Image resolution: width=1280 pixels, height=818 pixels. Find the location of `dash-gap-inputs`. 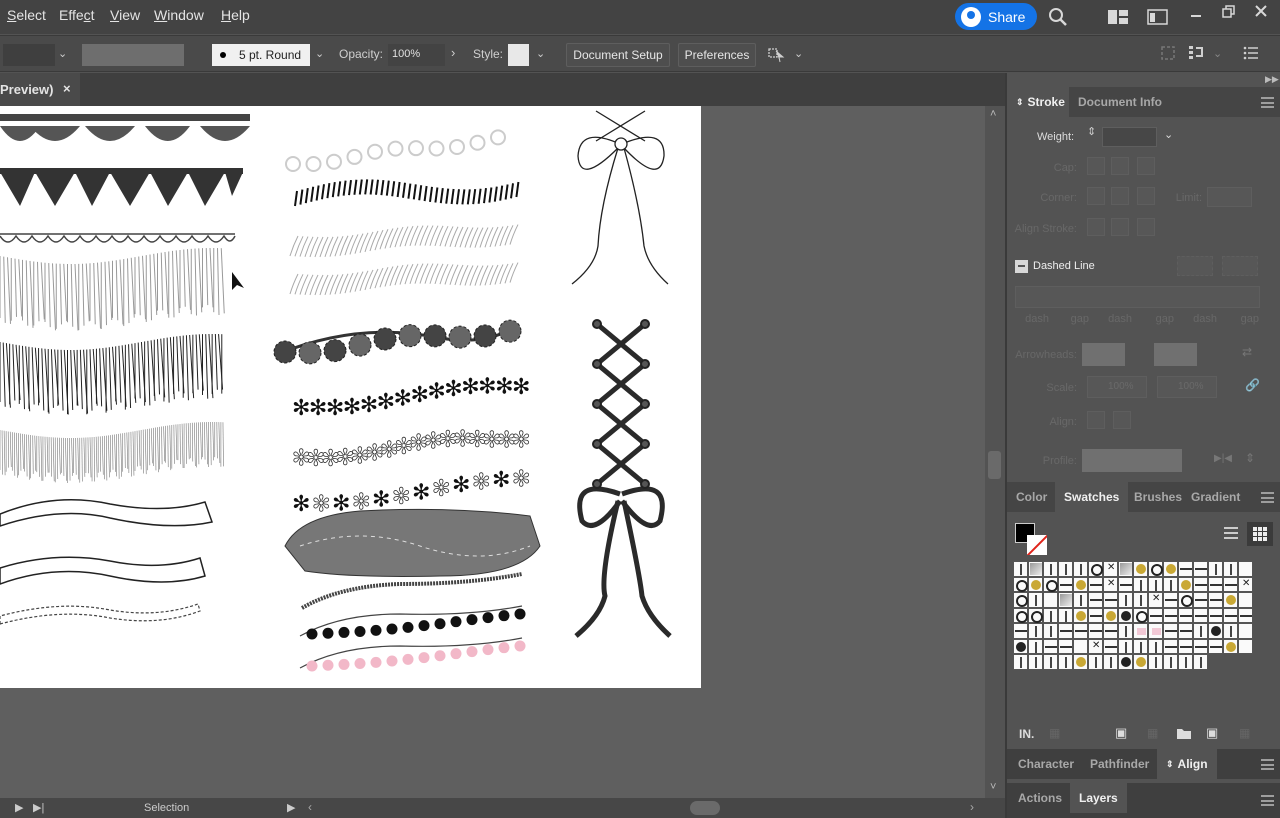

dash-gap-inputs is located at coordinates (1137, 297).